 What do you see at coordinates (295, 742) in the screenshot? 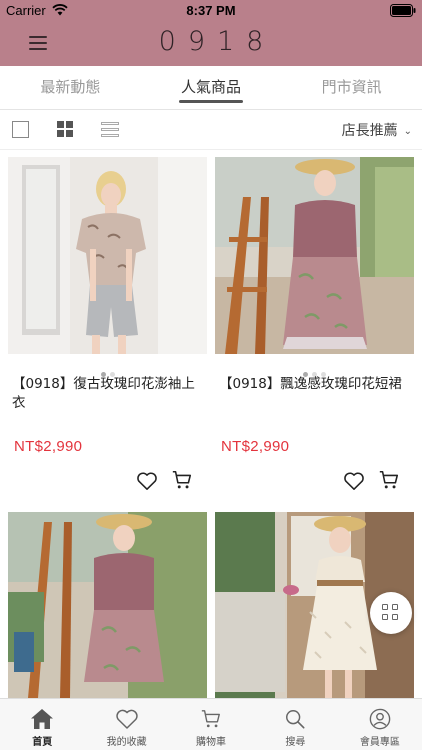
I see `nav-search-label: 搜尋` at bounding box center [295, 742].